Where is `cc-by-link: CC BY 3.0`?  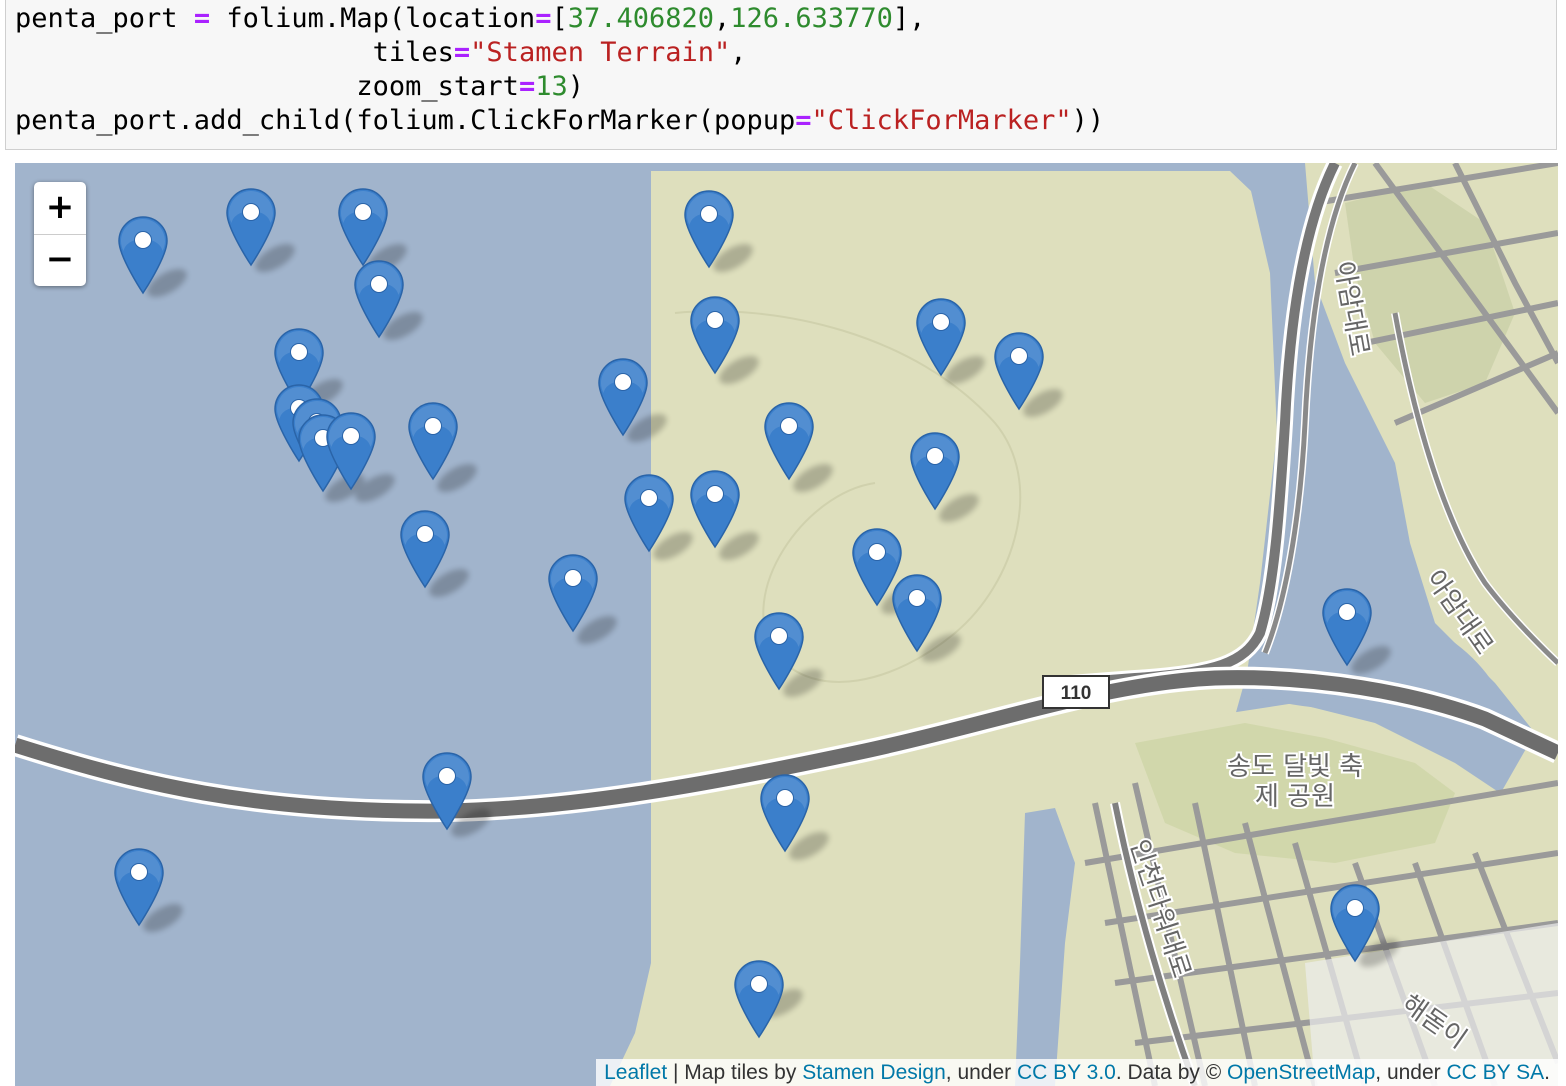 cc-by-link: CC BY 3.0 is located at coordinates (1066, 1072).